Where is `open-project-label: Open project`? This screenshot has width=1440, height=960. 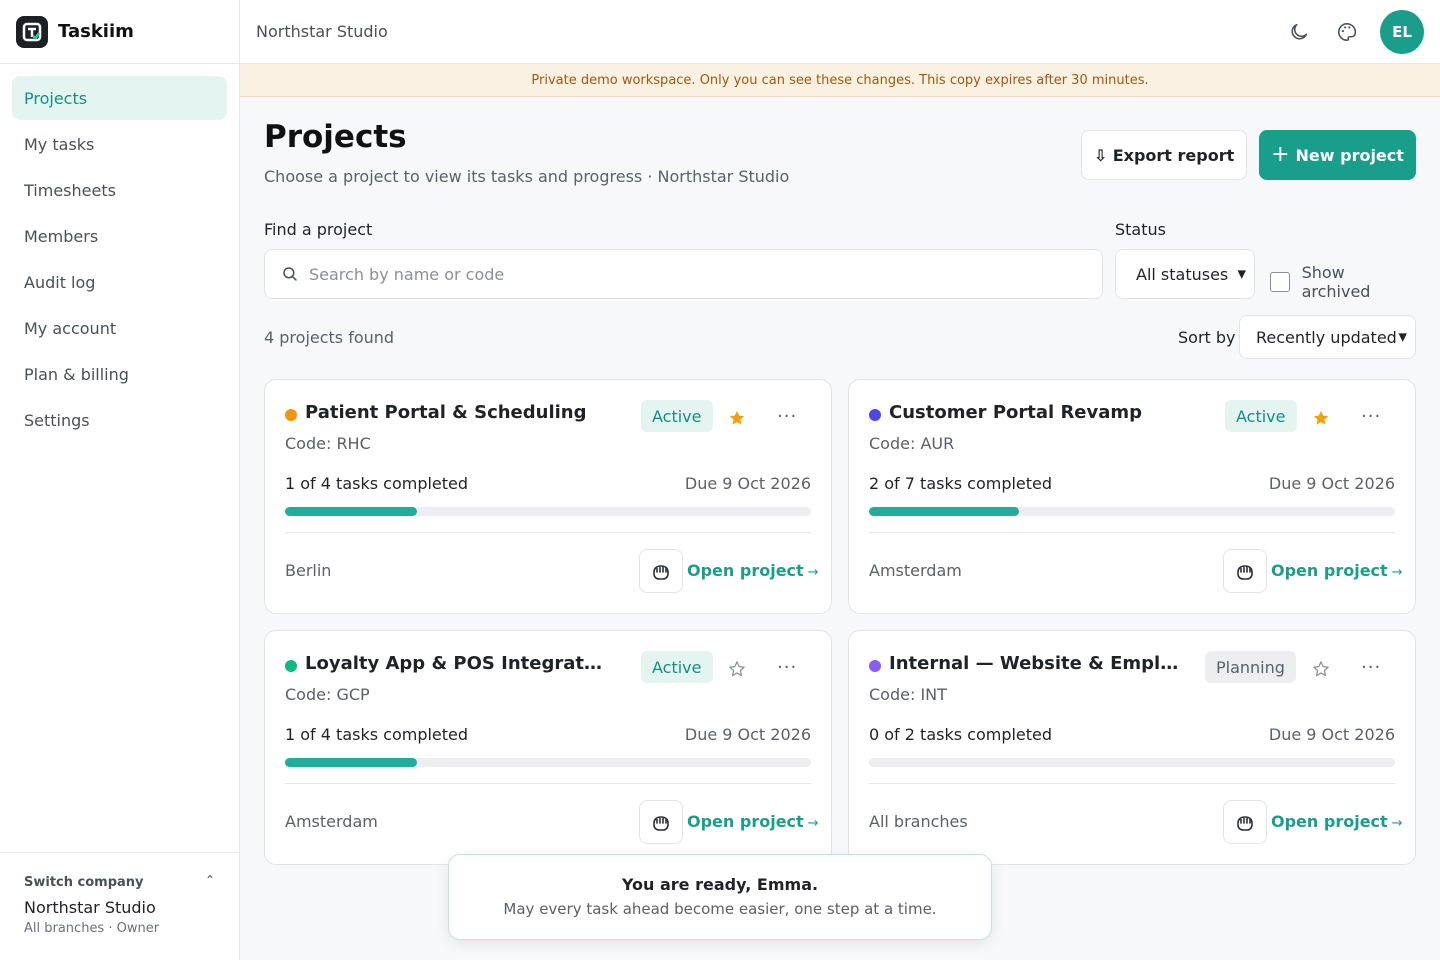
open-project-label: Open project is located at coordinates (745, 570).